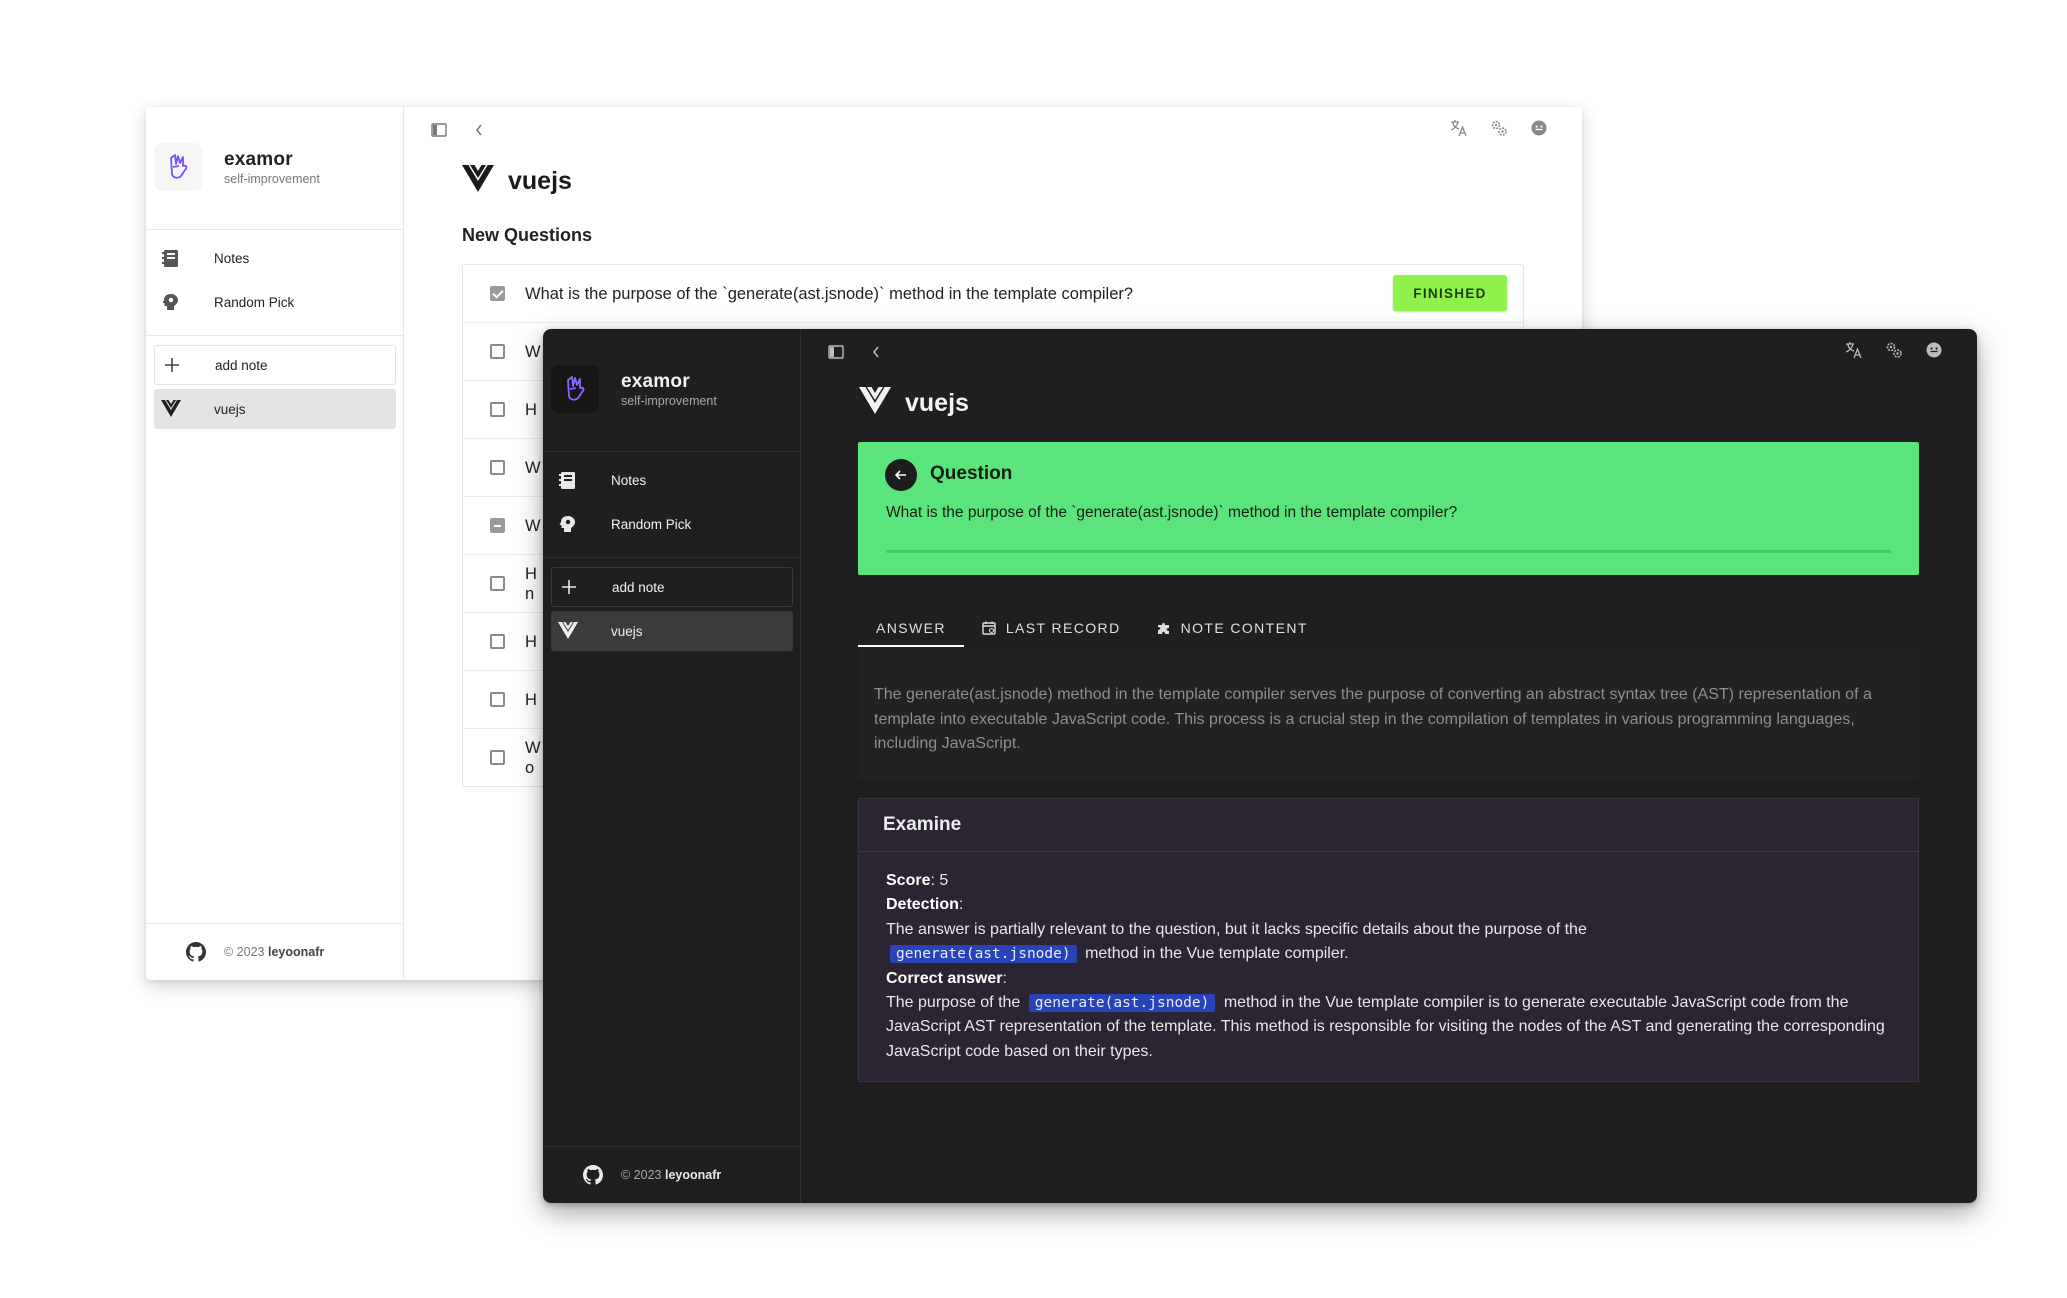 Image resolution: width=2067 pixels, height=1298 pixels. Describe the element at coordinates (531, 583) in the screenshot. I see `question-text: Hn` at that location.